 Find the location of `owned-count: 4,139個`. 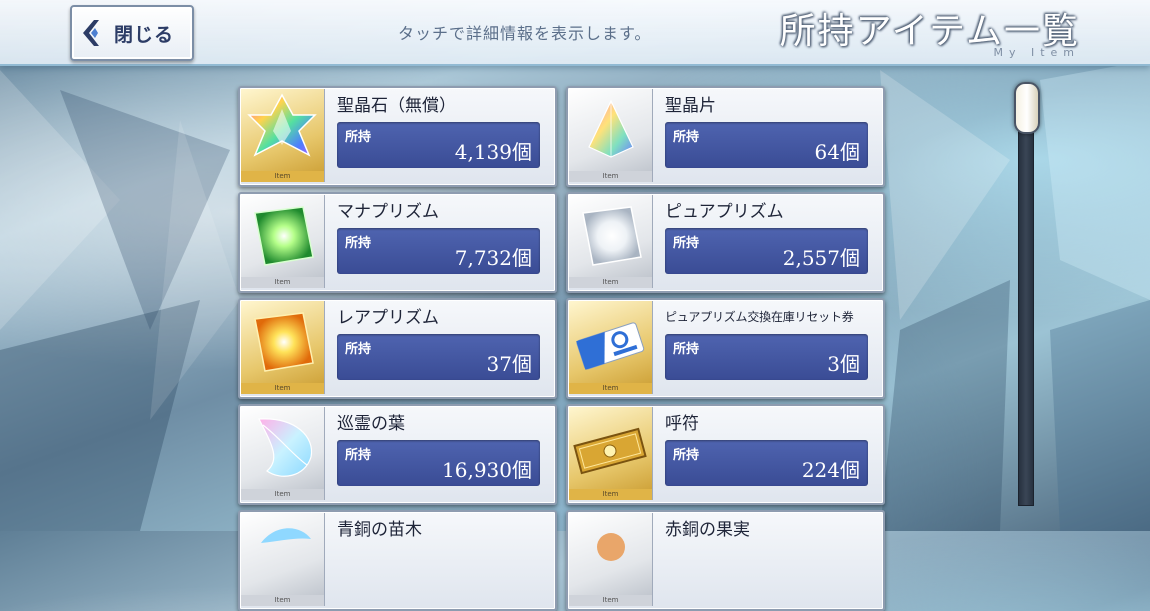

owned-count: 4,139個 is located at coordinates (493, 152).